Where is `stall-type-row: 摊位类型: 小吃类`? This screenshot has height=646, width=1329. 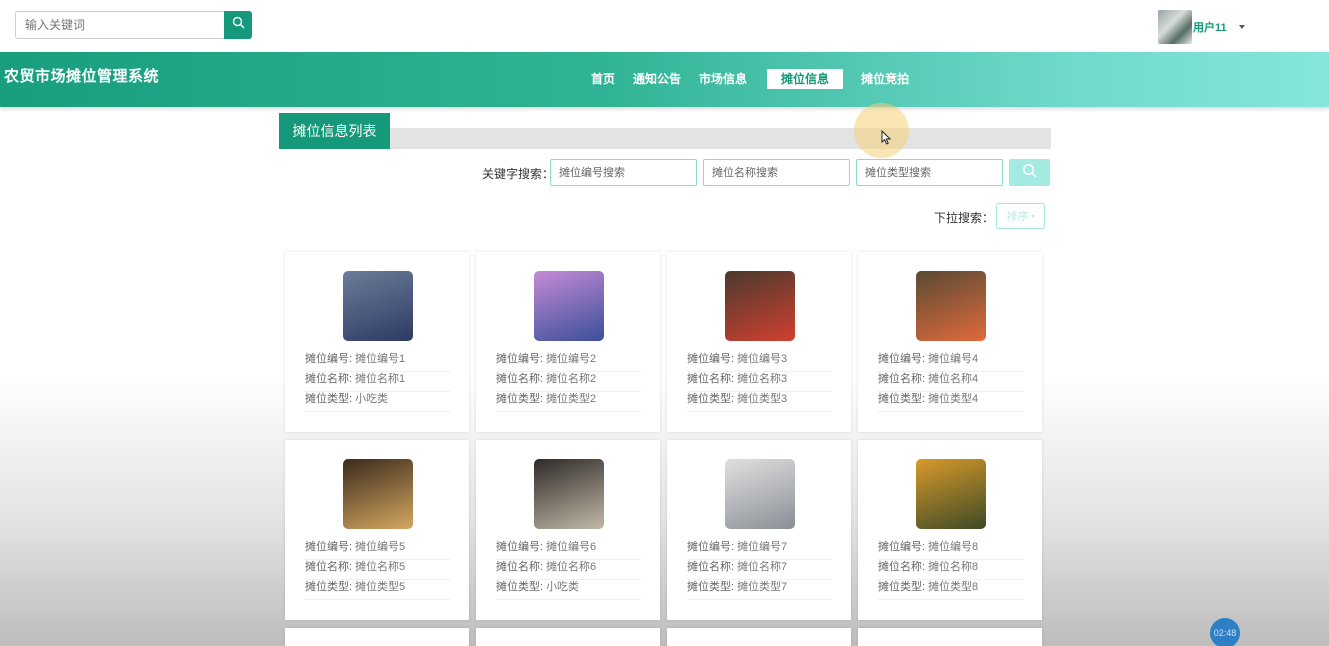
stall-type-row: 摊位类型: 小吃类 is located at coordinates (568, 590).